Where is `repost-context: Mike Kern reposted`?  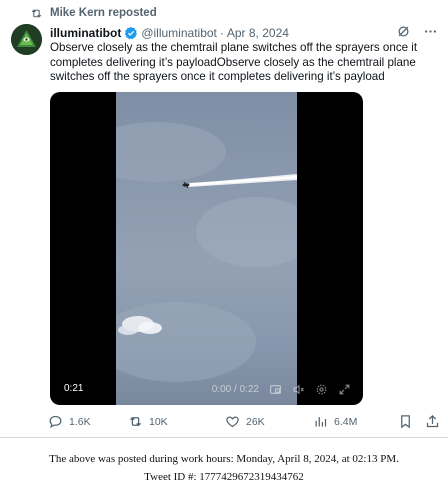
repost-context: Mike Kern reposted is located at coordinates (93, 13).